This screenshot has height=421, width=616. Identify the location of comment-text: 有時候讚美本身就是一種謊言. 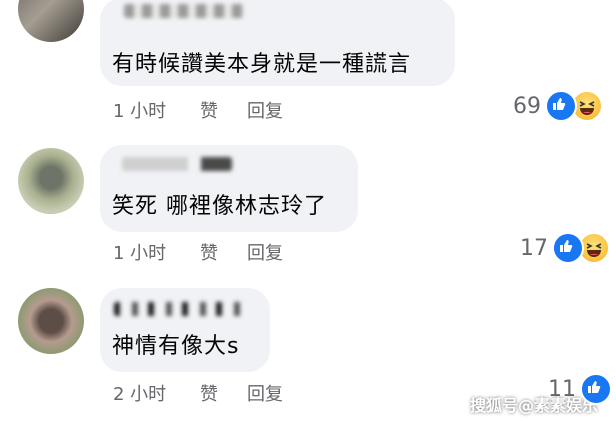
(262, 64).